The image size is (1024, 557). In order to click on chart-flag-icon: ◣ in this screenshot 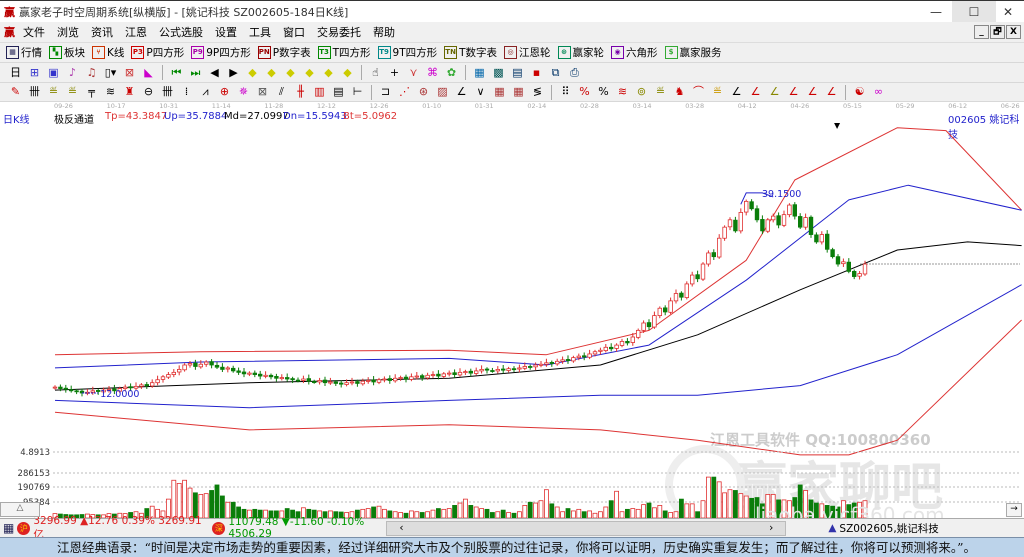, I will do `click(149, 73)`.